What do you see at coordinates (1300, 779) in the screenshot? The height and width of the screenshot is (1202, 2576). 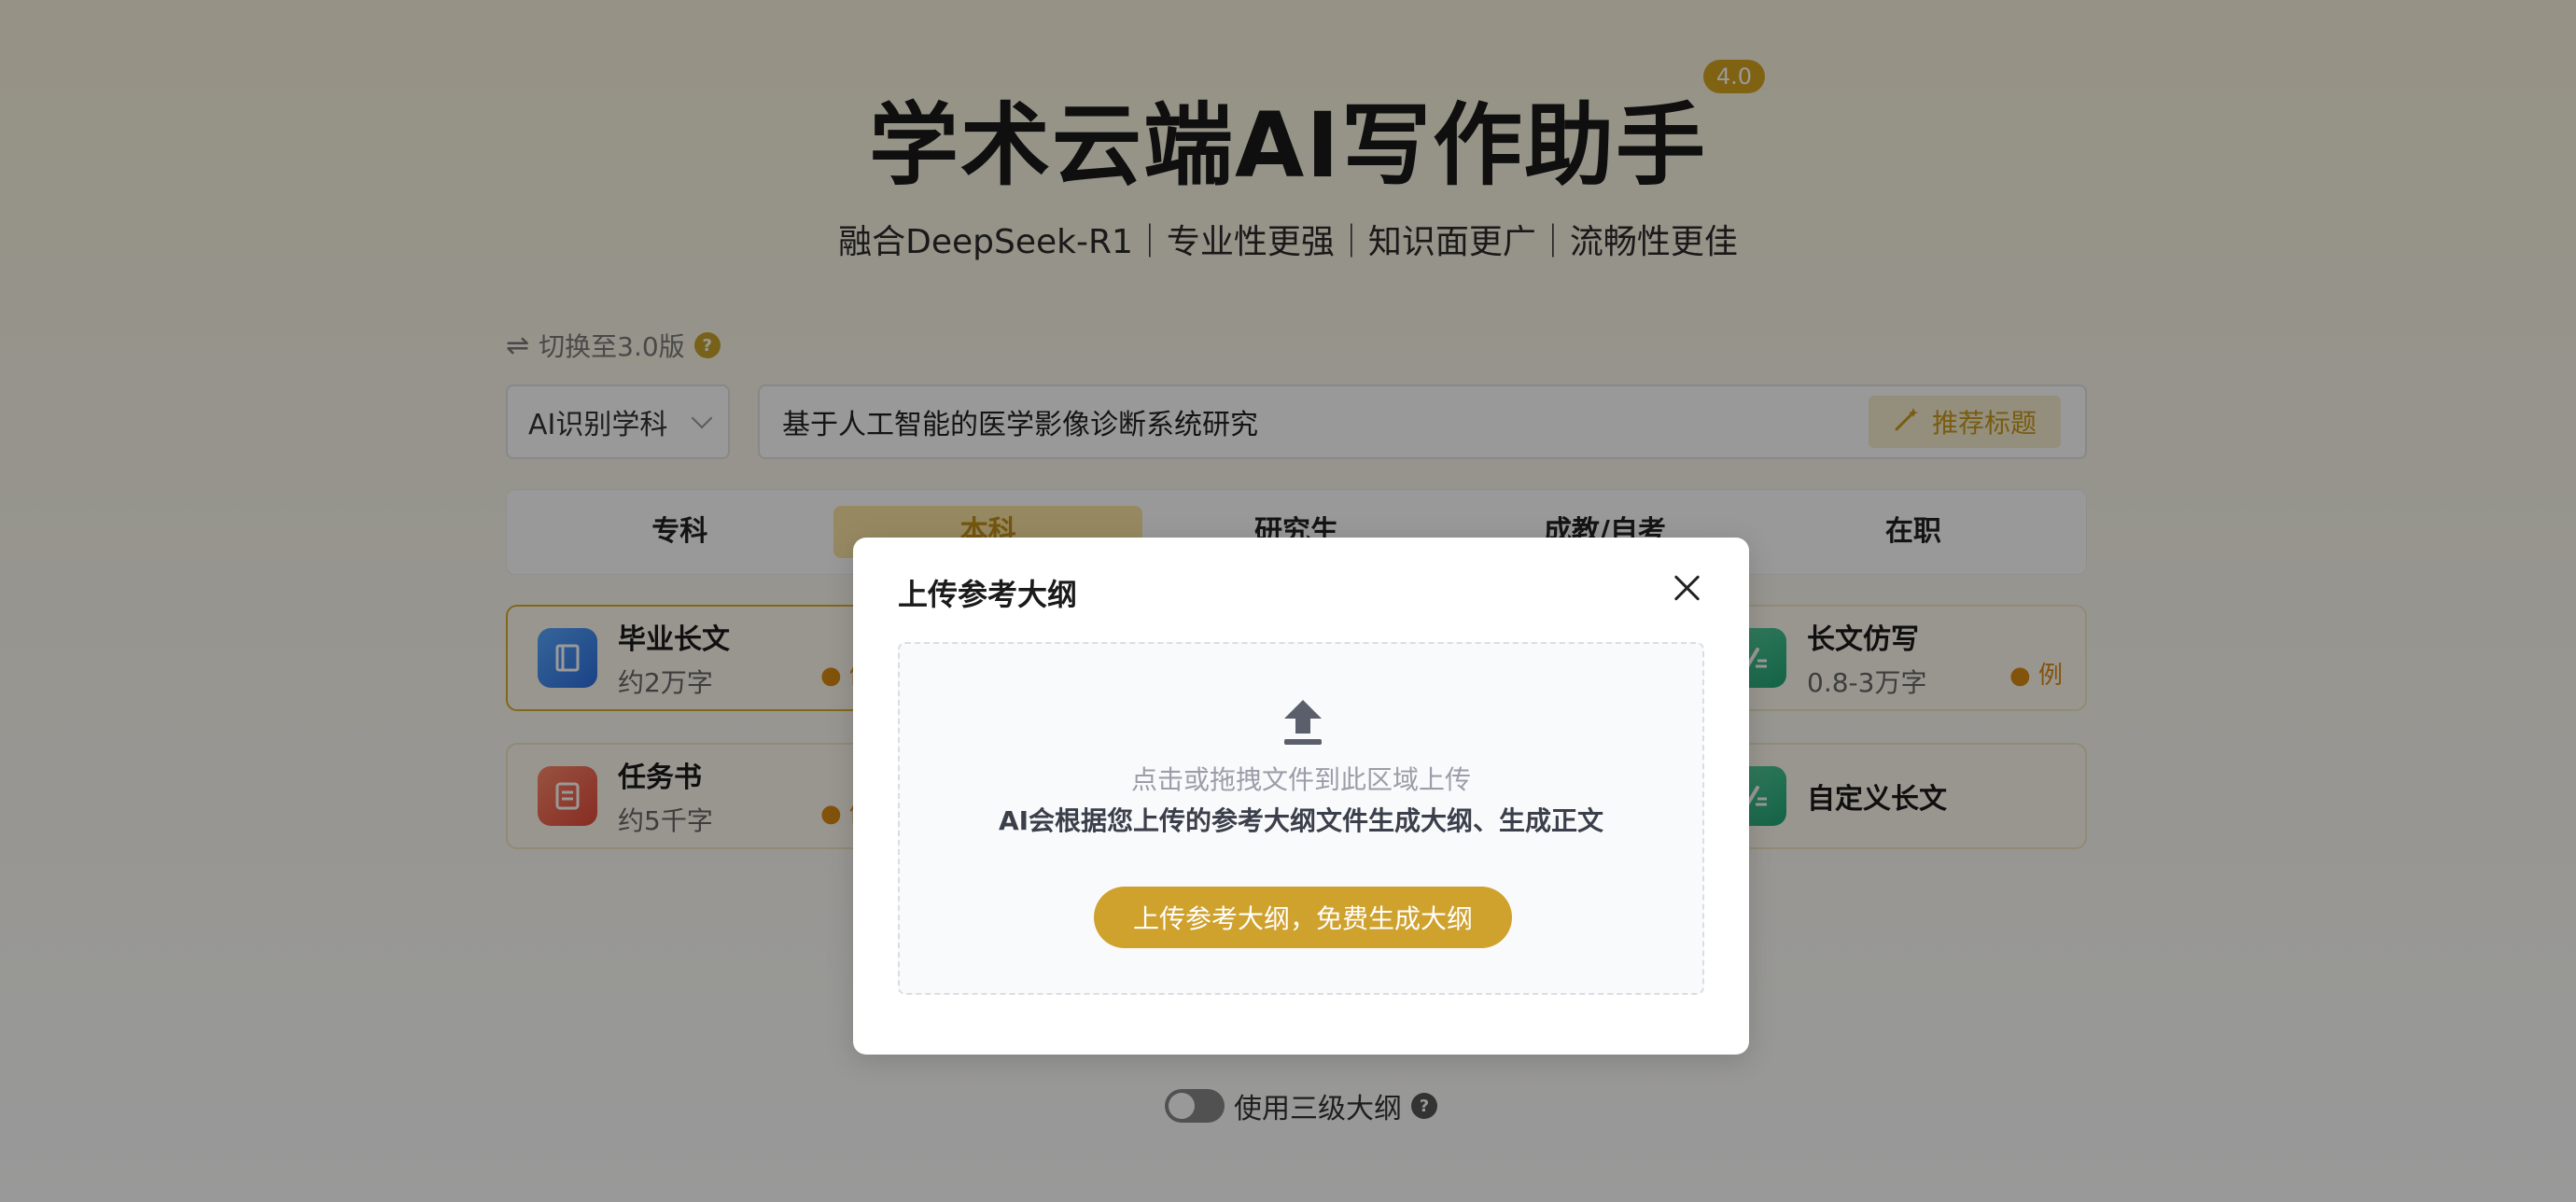 I see `upload-hint: 点击或拖拽文件到此区域上传` at bounding box center [1300, 779].